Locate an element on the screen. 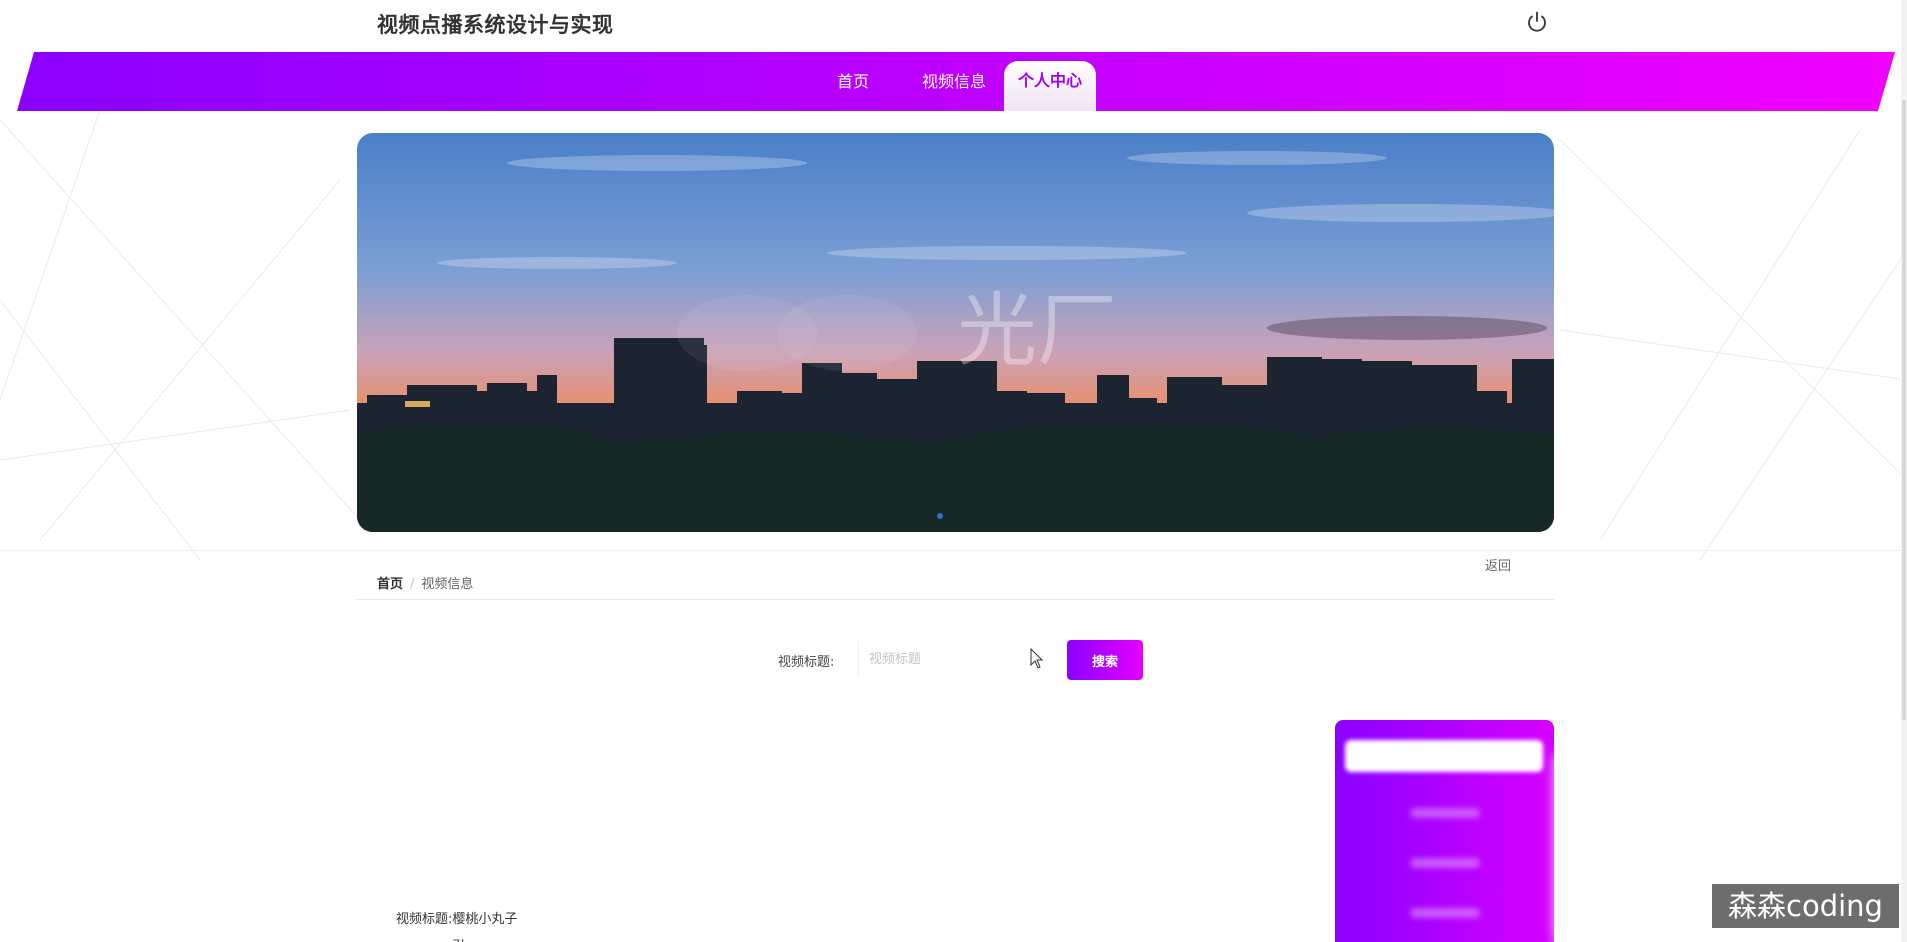 The width and height of the screenshot is (1907, 942). breadcrumb-divider is located at coordinates (955, 599).